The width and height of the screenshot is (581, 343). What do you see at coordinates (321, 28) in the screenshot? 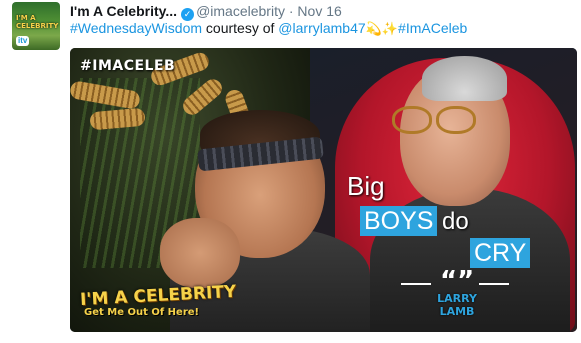
I see `mention-link-larrylamb47: @larrylamb47` at bounding box center [321, 28].